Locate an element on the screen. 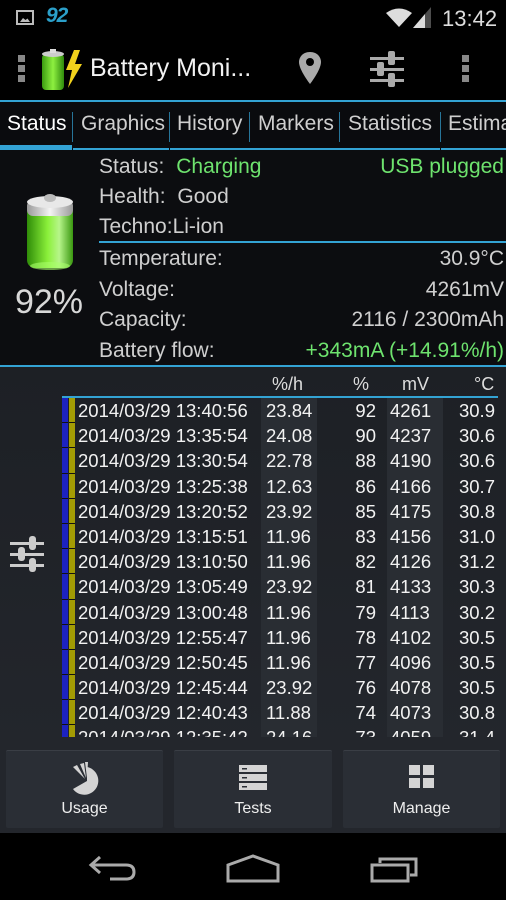  cell-rate: 24.16 is located at coordinates (289, 732).